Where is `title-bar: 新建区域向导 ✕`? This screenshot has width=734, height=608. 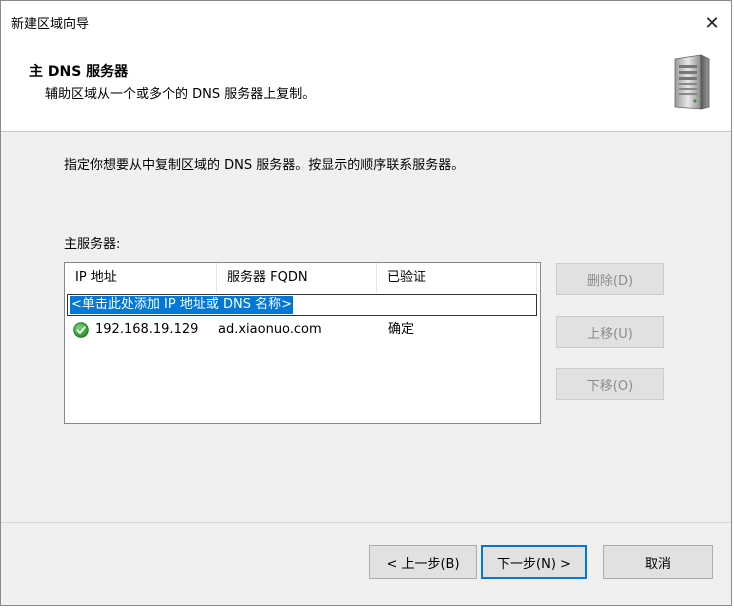 title-bar: 新建区域向导 ✕ is located at coordinates (366, 20).